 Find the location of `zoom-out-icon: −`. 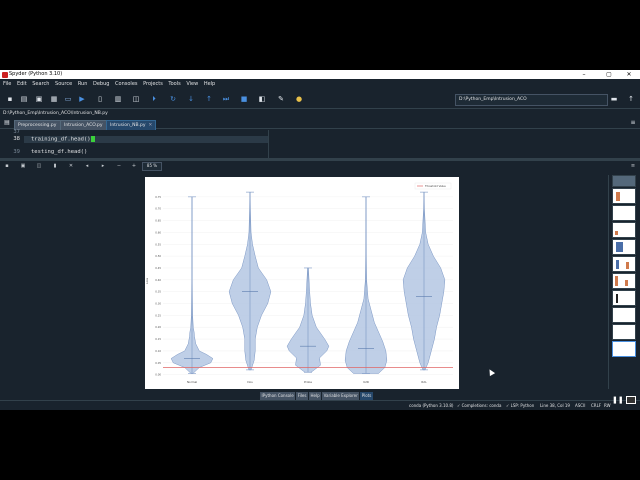

zoom-out-icon: − is located at coordinates (119, 166).